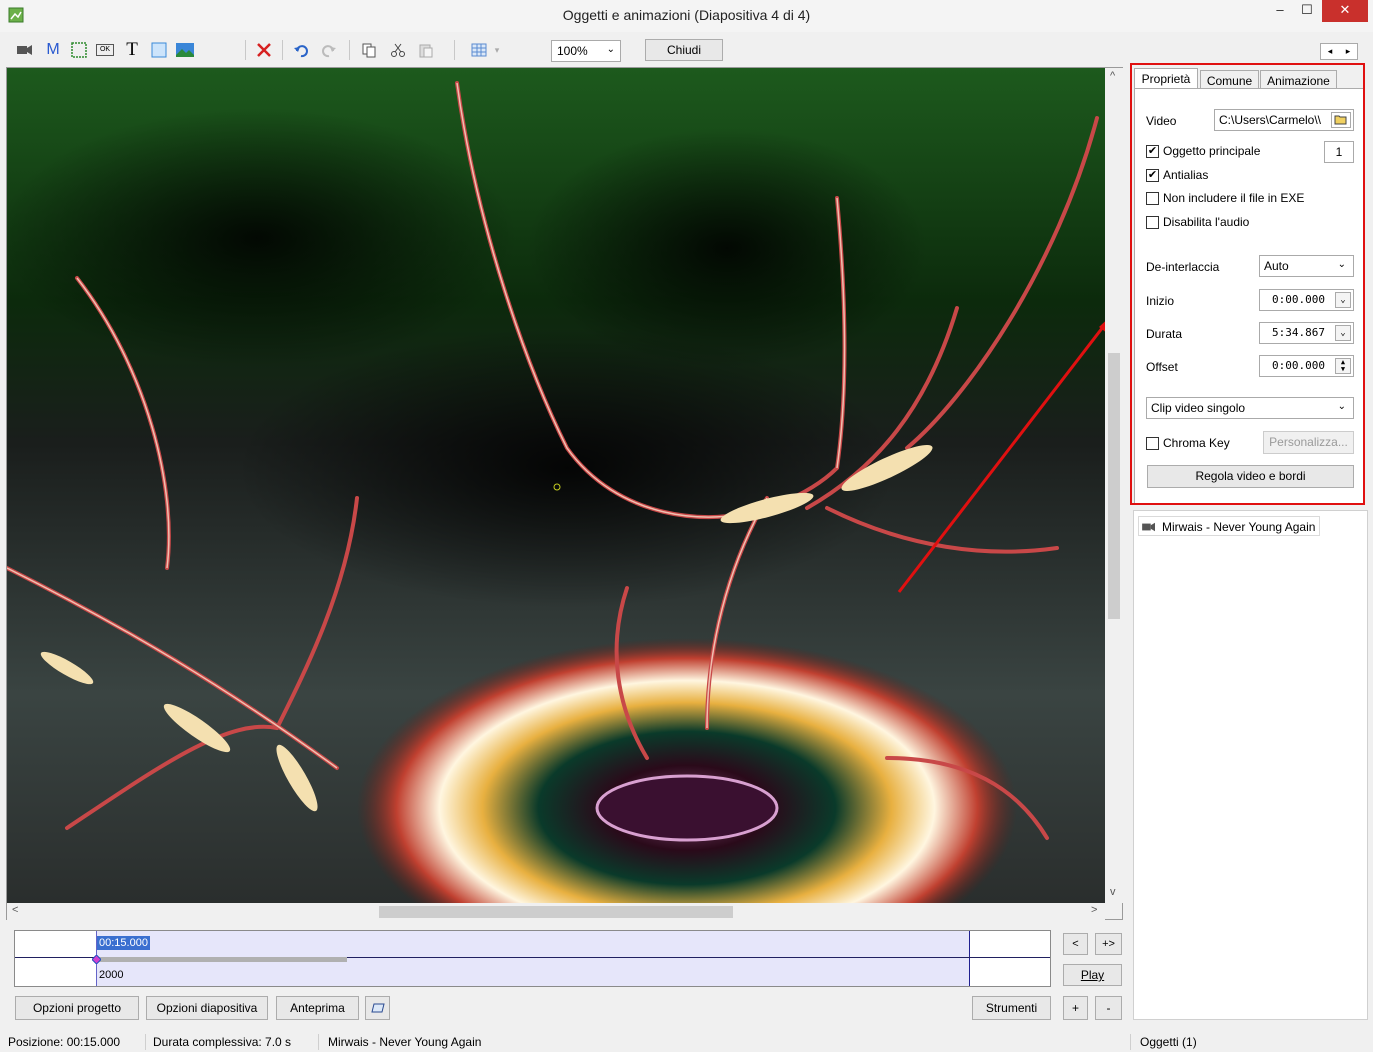 The height and width of the screenshot is (1052, 1373). I want to click on duration-value: 5:34.867, so click(1298, 332).